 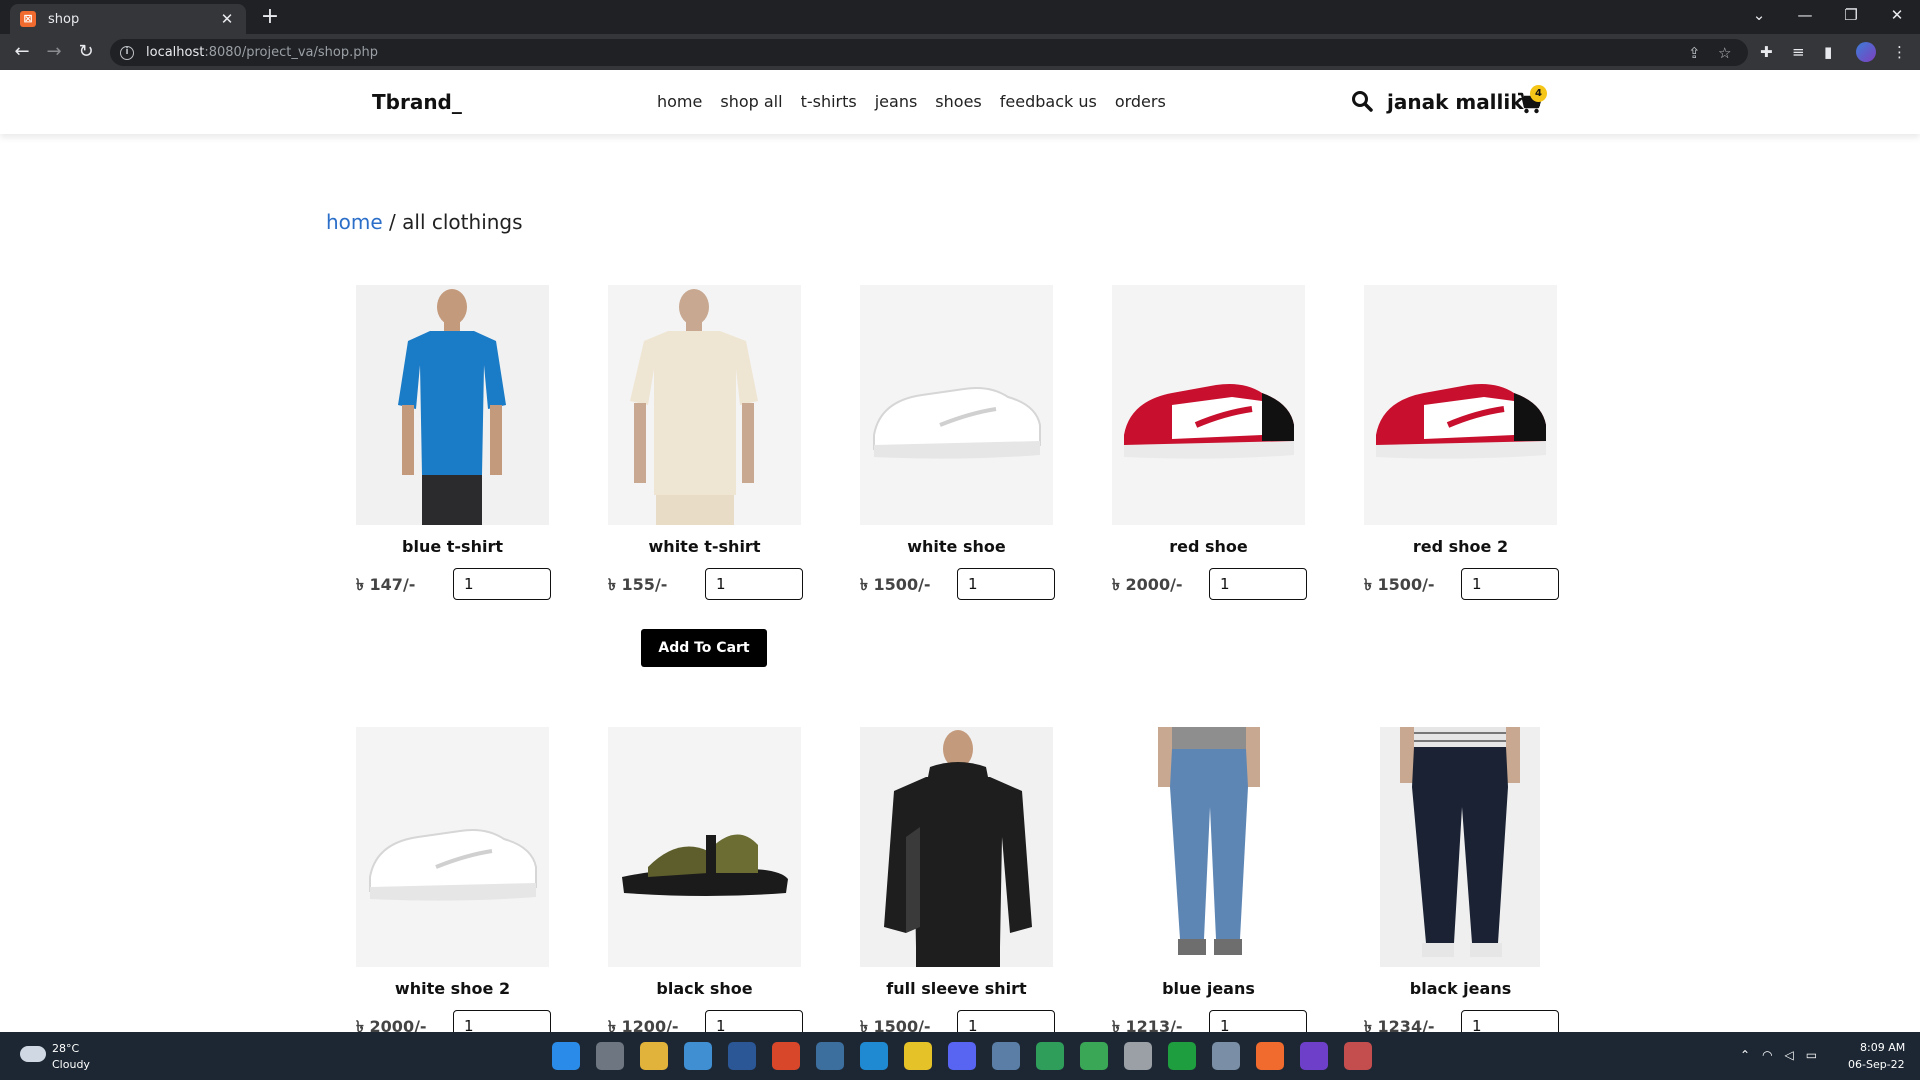 I want to click on store-icon, so click(x=786, y=1056).